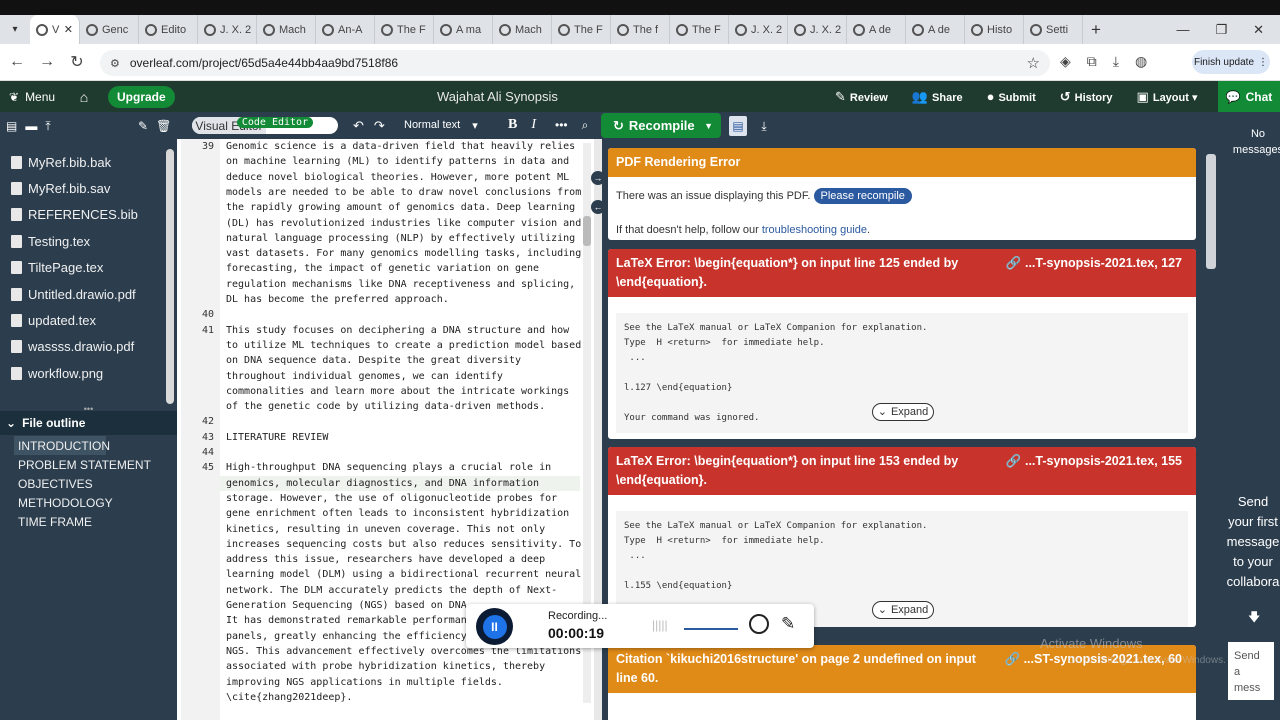  I want to click on code-line: DL has become the preferred approach., so click(337, 299).